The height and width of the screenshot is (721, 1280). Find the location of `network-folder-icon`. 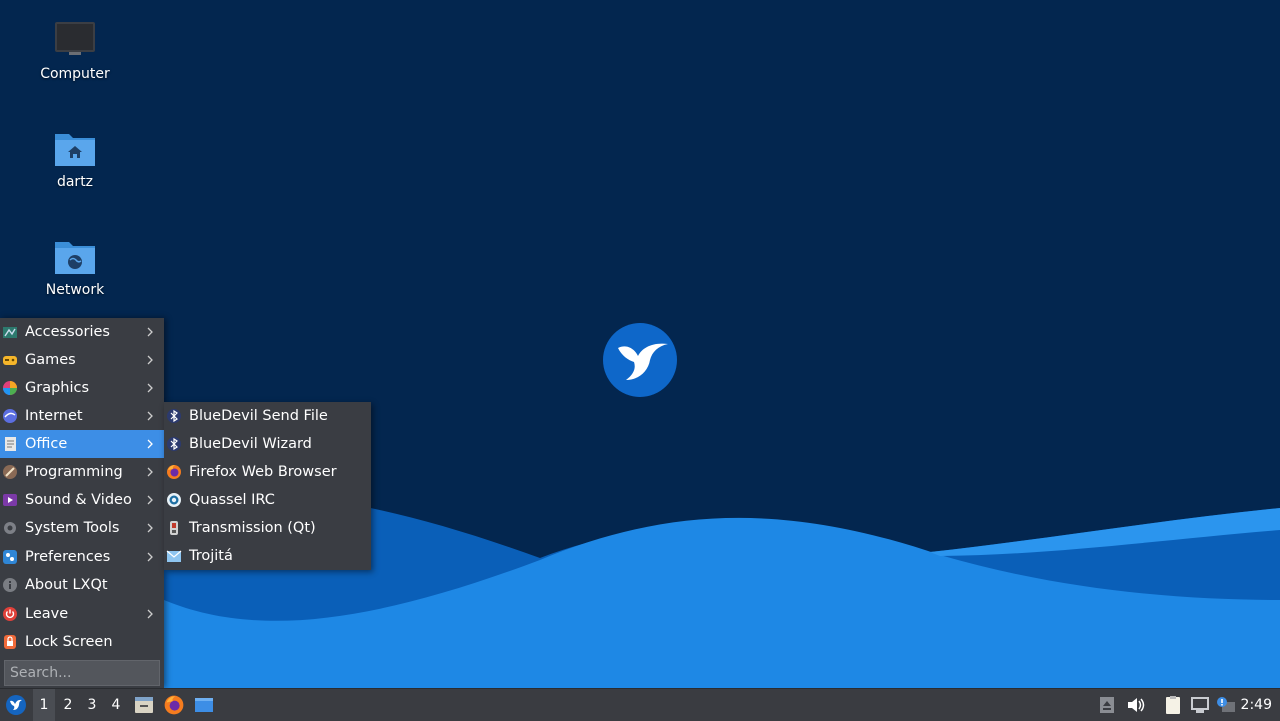

network-folder-icon is located at coordinates (75, 258).